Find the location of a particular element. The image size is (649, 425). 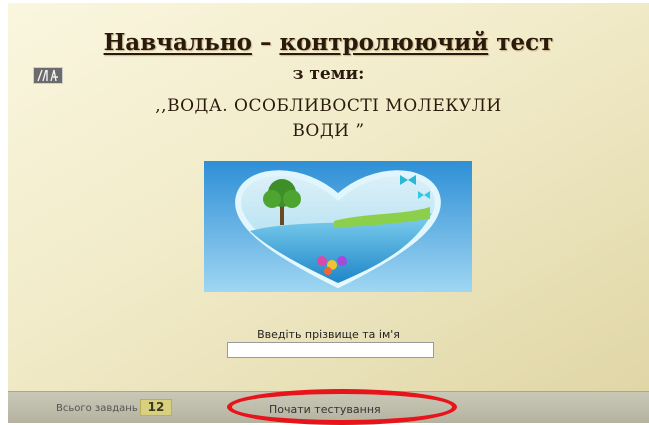

topic-line-1: ,,ВОДА. ОСОБЛИВОСТІ МОЛЕКУЛИ is located at coordinates (328, 106).